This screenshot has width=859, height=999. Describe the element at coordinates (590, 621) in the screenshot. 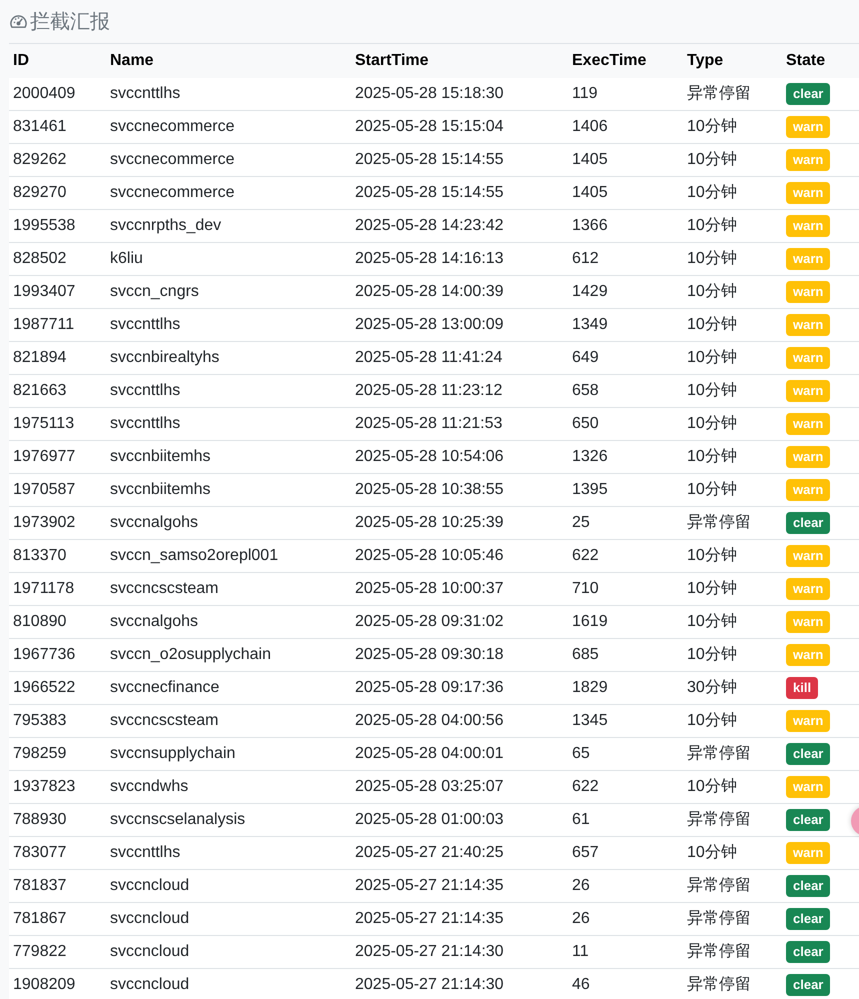

I see `table-cell: 1619` at that location.